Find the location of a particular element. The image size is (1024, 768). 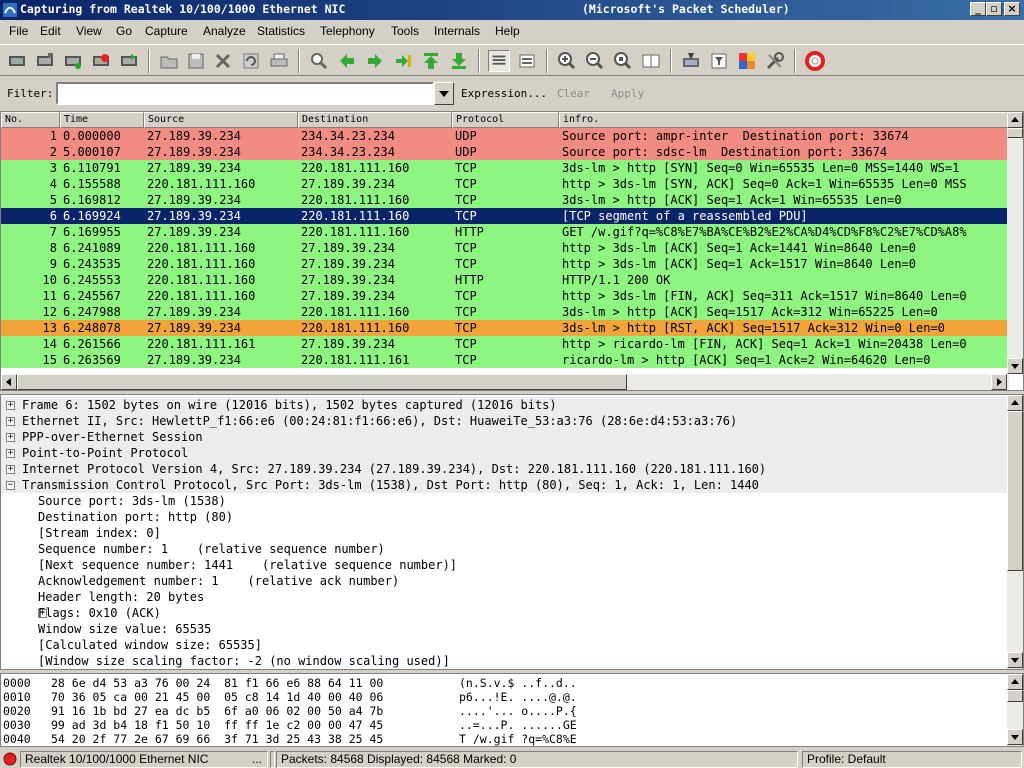

column-header-time: Time is located at coordinates (102, 120).